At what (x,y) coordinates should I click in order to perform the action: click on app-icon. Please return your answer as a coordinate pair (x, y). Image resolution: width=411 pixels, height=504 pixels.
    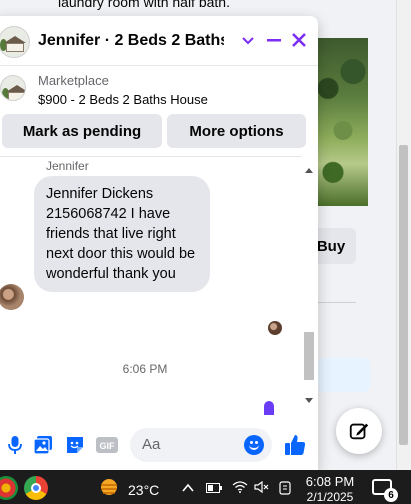
    Looking at the image, I should click on (9, 488).